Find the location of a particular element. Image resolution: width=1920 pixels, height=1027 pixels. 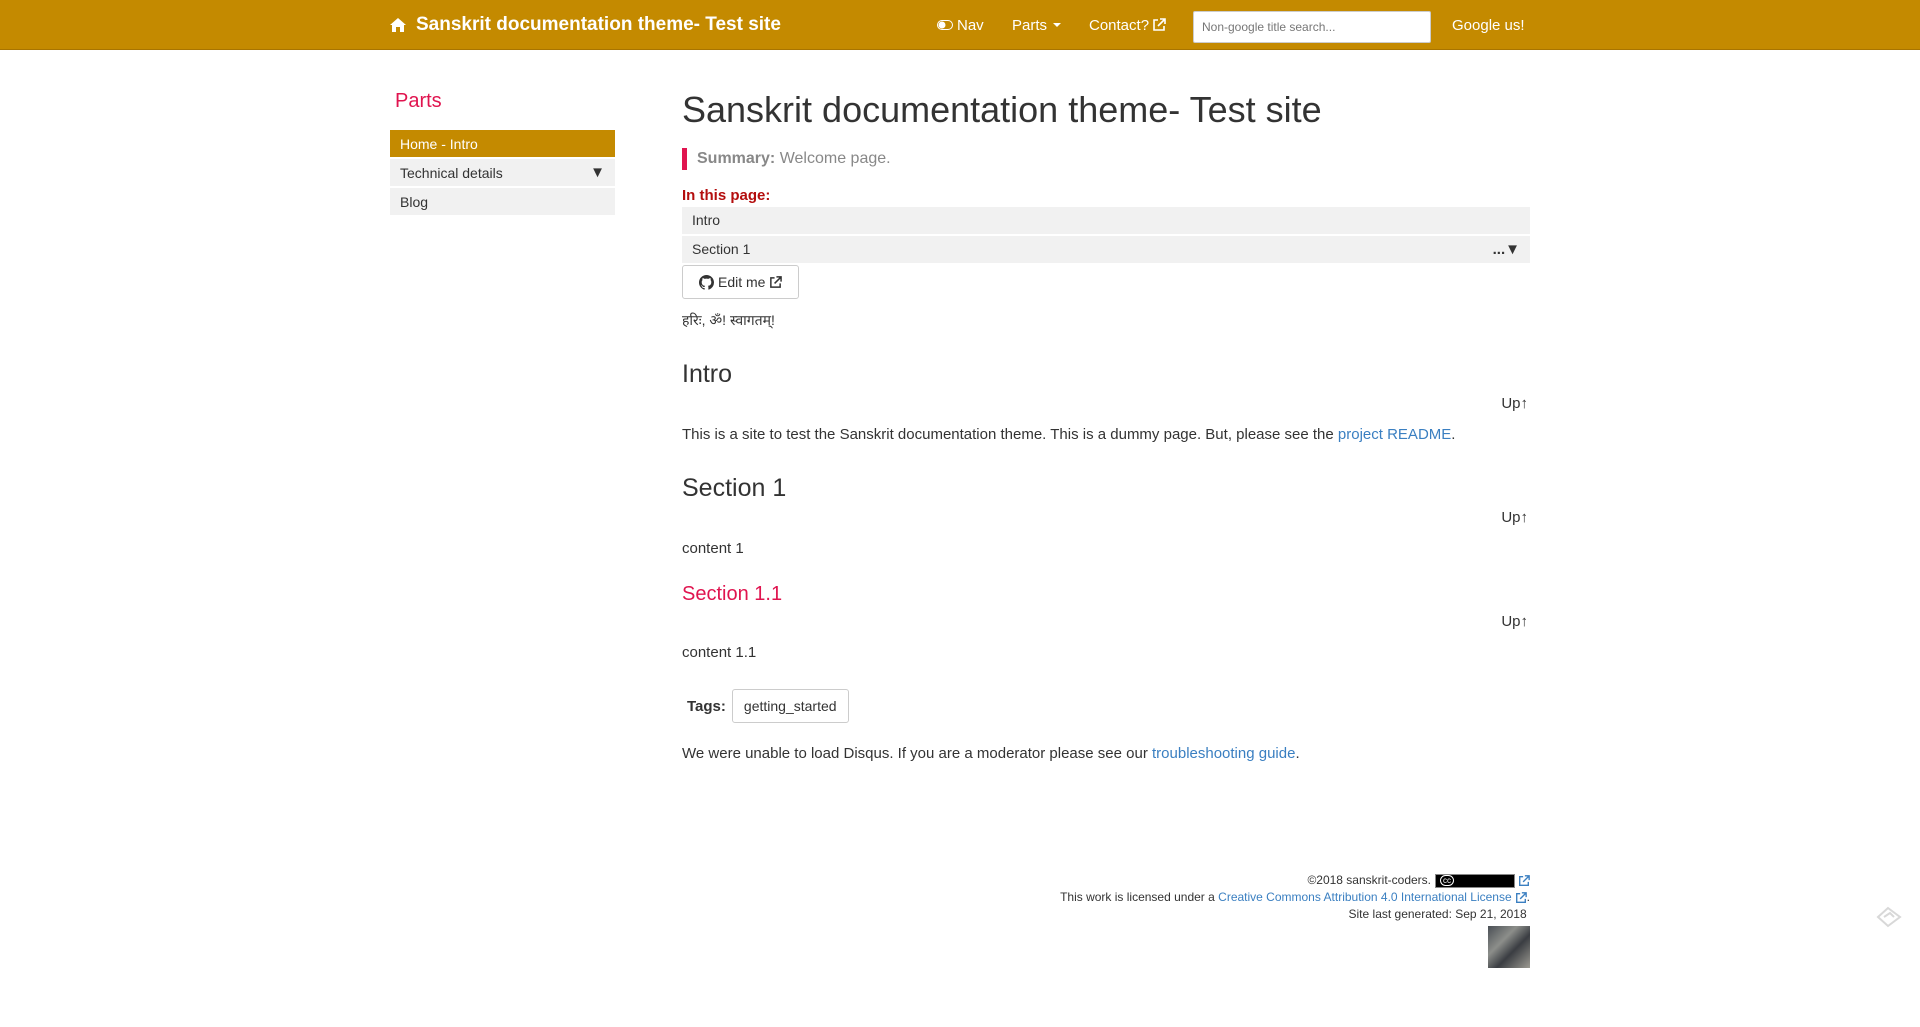

github-icon is located at coordinates (706, 282).